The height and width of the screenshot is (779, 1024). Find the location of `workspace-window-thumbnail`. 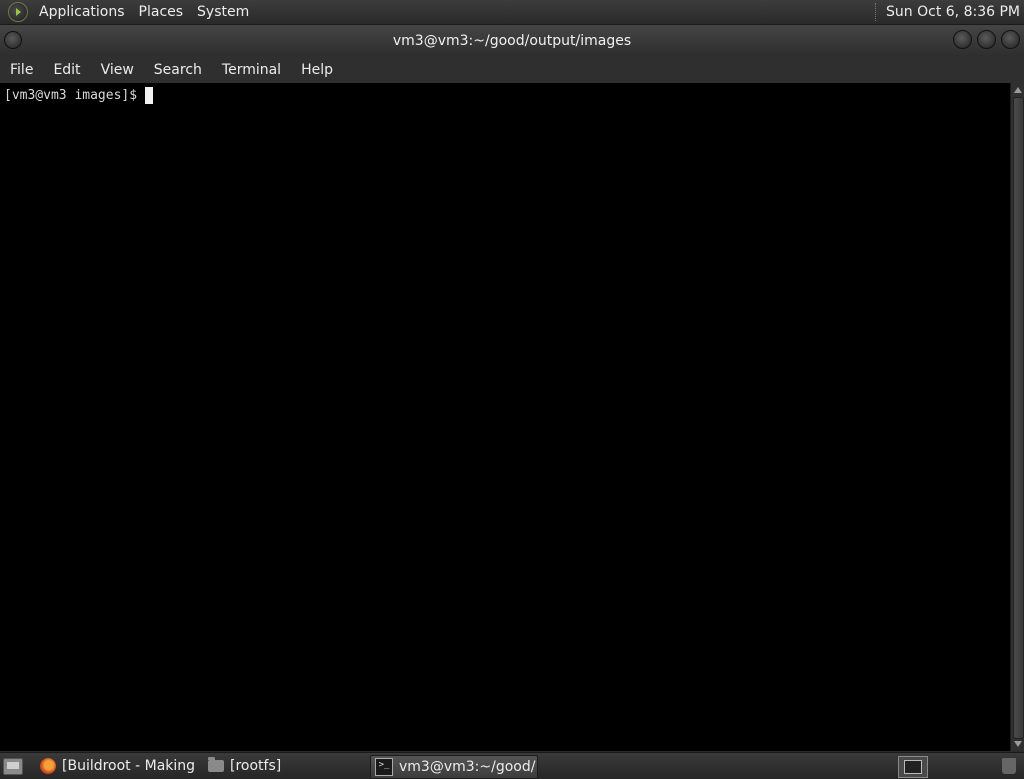

workspace-window-thumbnail is located at coordinates (913, 767).